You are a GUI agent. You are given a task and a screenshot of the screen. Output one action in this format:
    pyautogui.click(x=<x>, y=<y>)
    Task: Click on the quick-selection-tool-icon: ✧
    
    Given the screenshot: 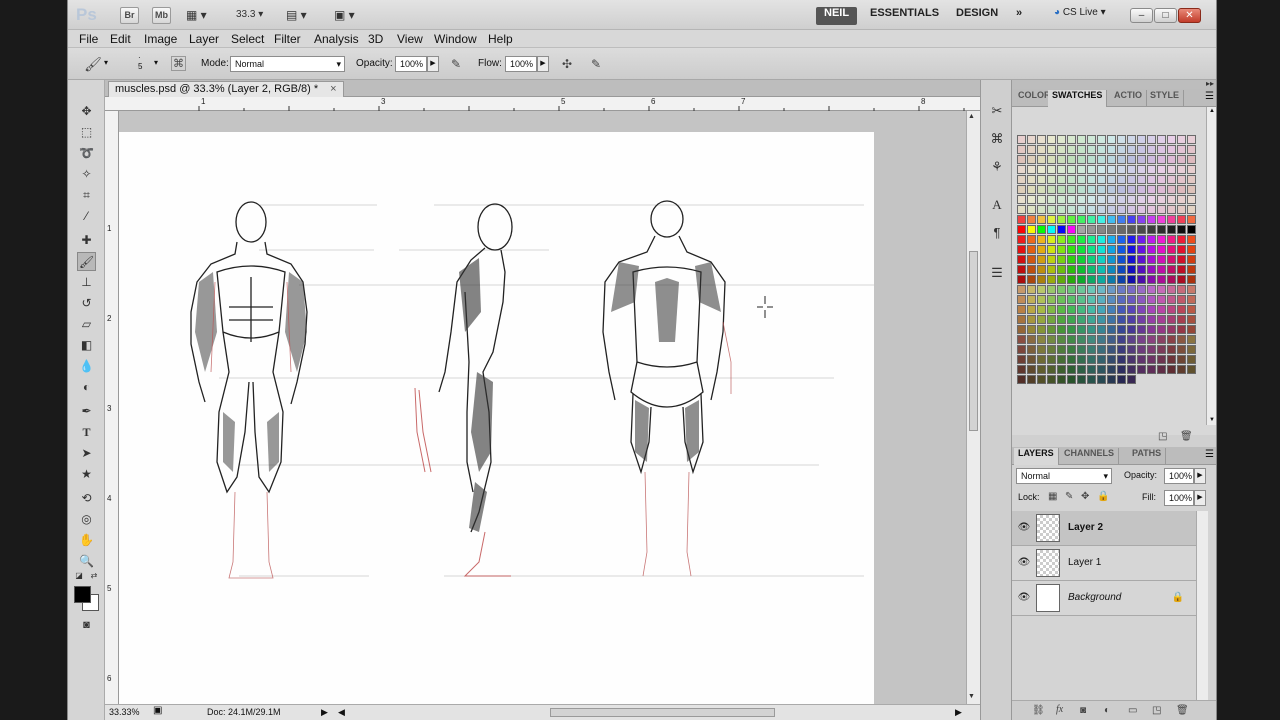 What is the action you would take?
    pyautogui.click(x=86, y=174)
    